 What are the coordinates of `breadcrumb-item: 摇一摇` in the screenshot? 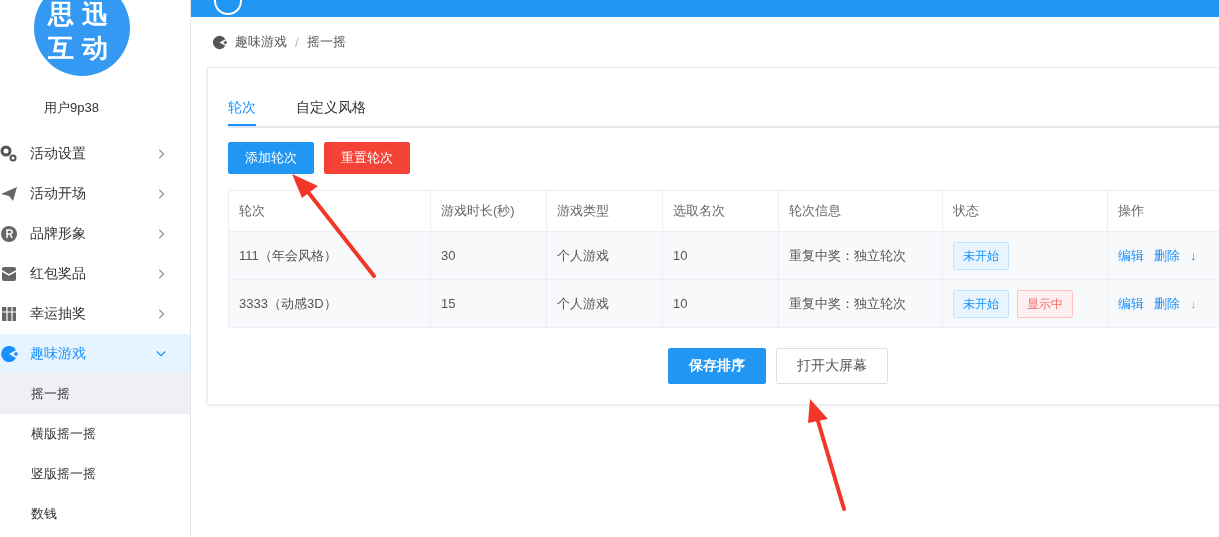 It's located at (326, 42).